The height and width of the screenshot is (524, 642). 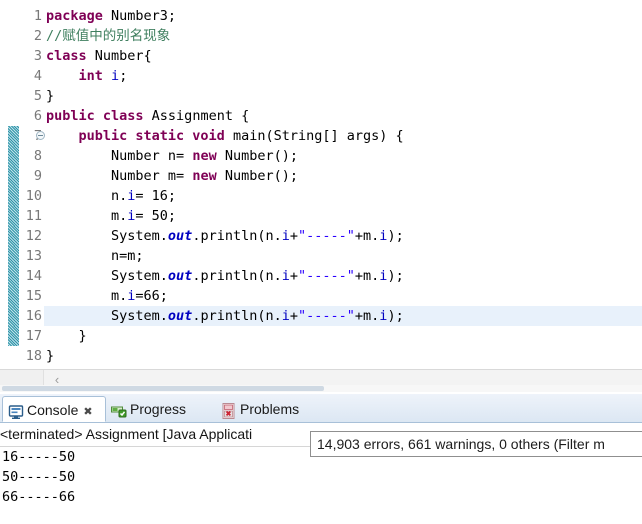 What do you see at coordinates (321, 56) in the screenshot?
I see `code-line: 3 class Number{` at bounding box center [321, 56].